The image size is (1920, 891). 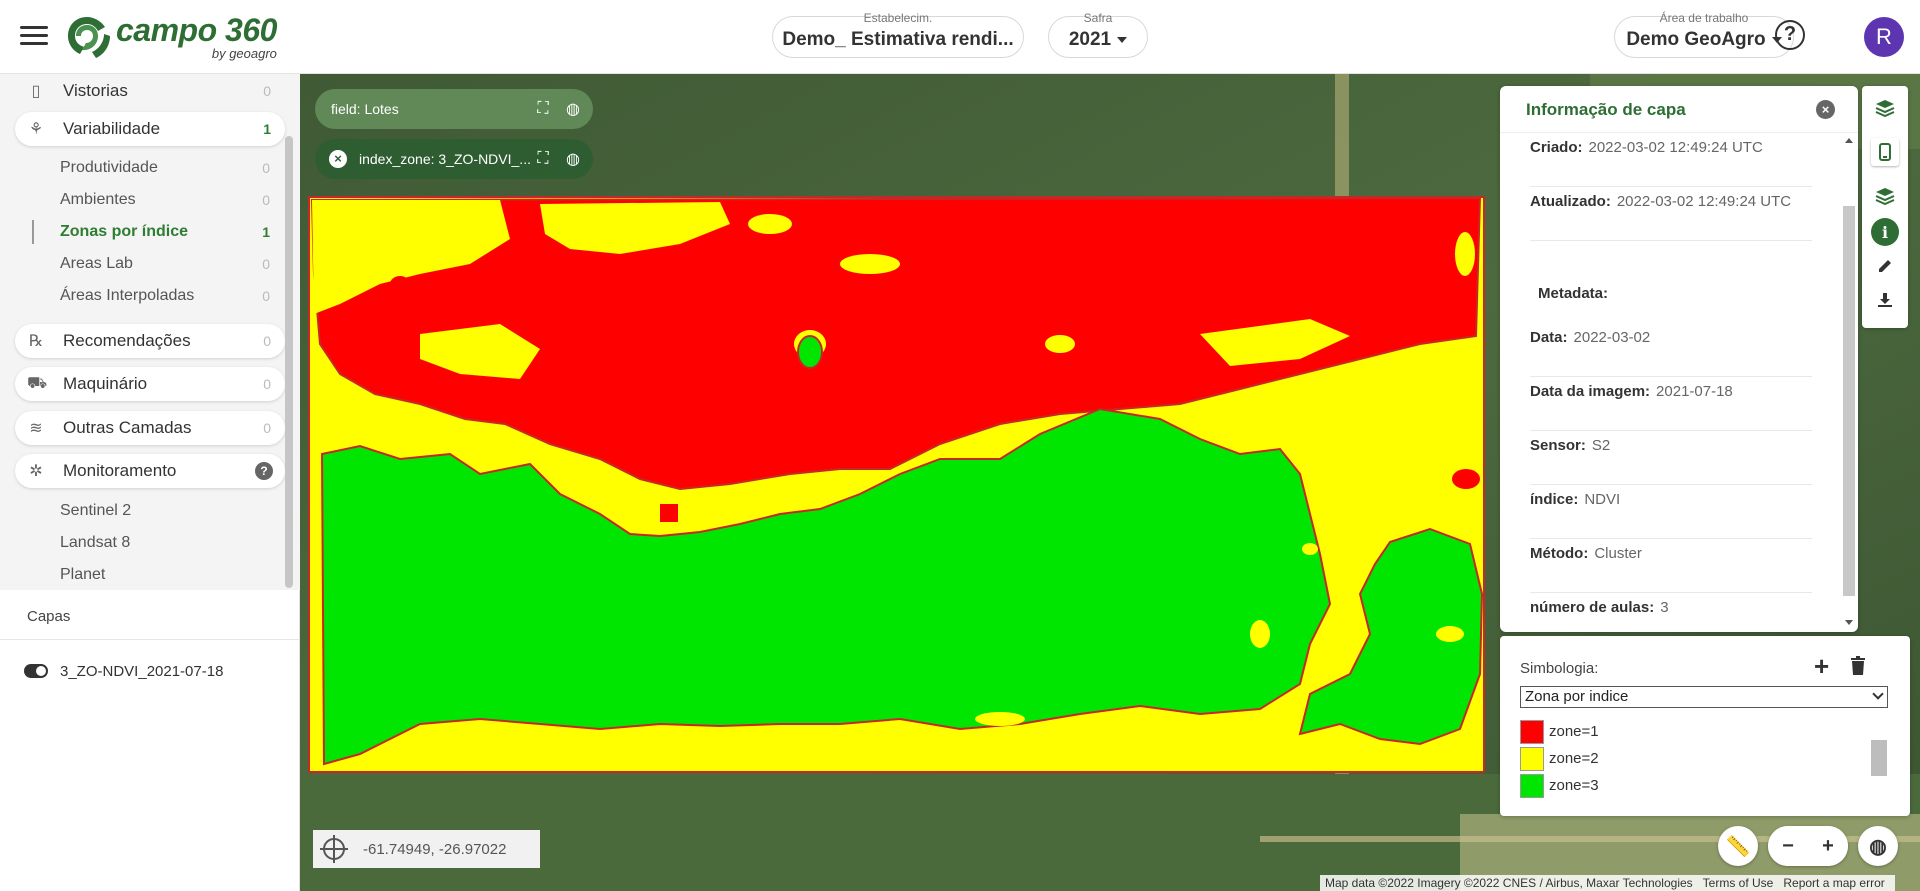 What do you see at coordinates (1828, 846) in the screenshot?
I see `zoom-in-button: +` at bounding box center [1828, 846].